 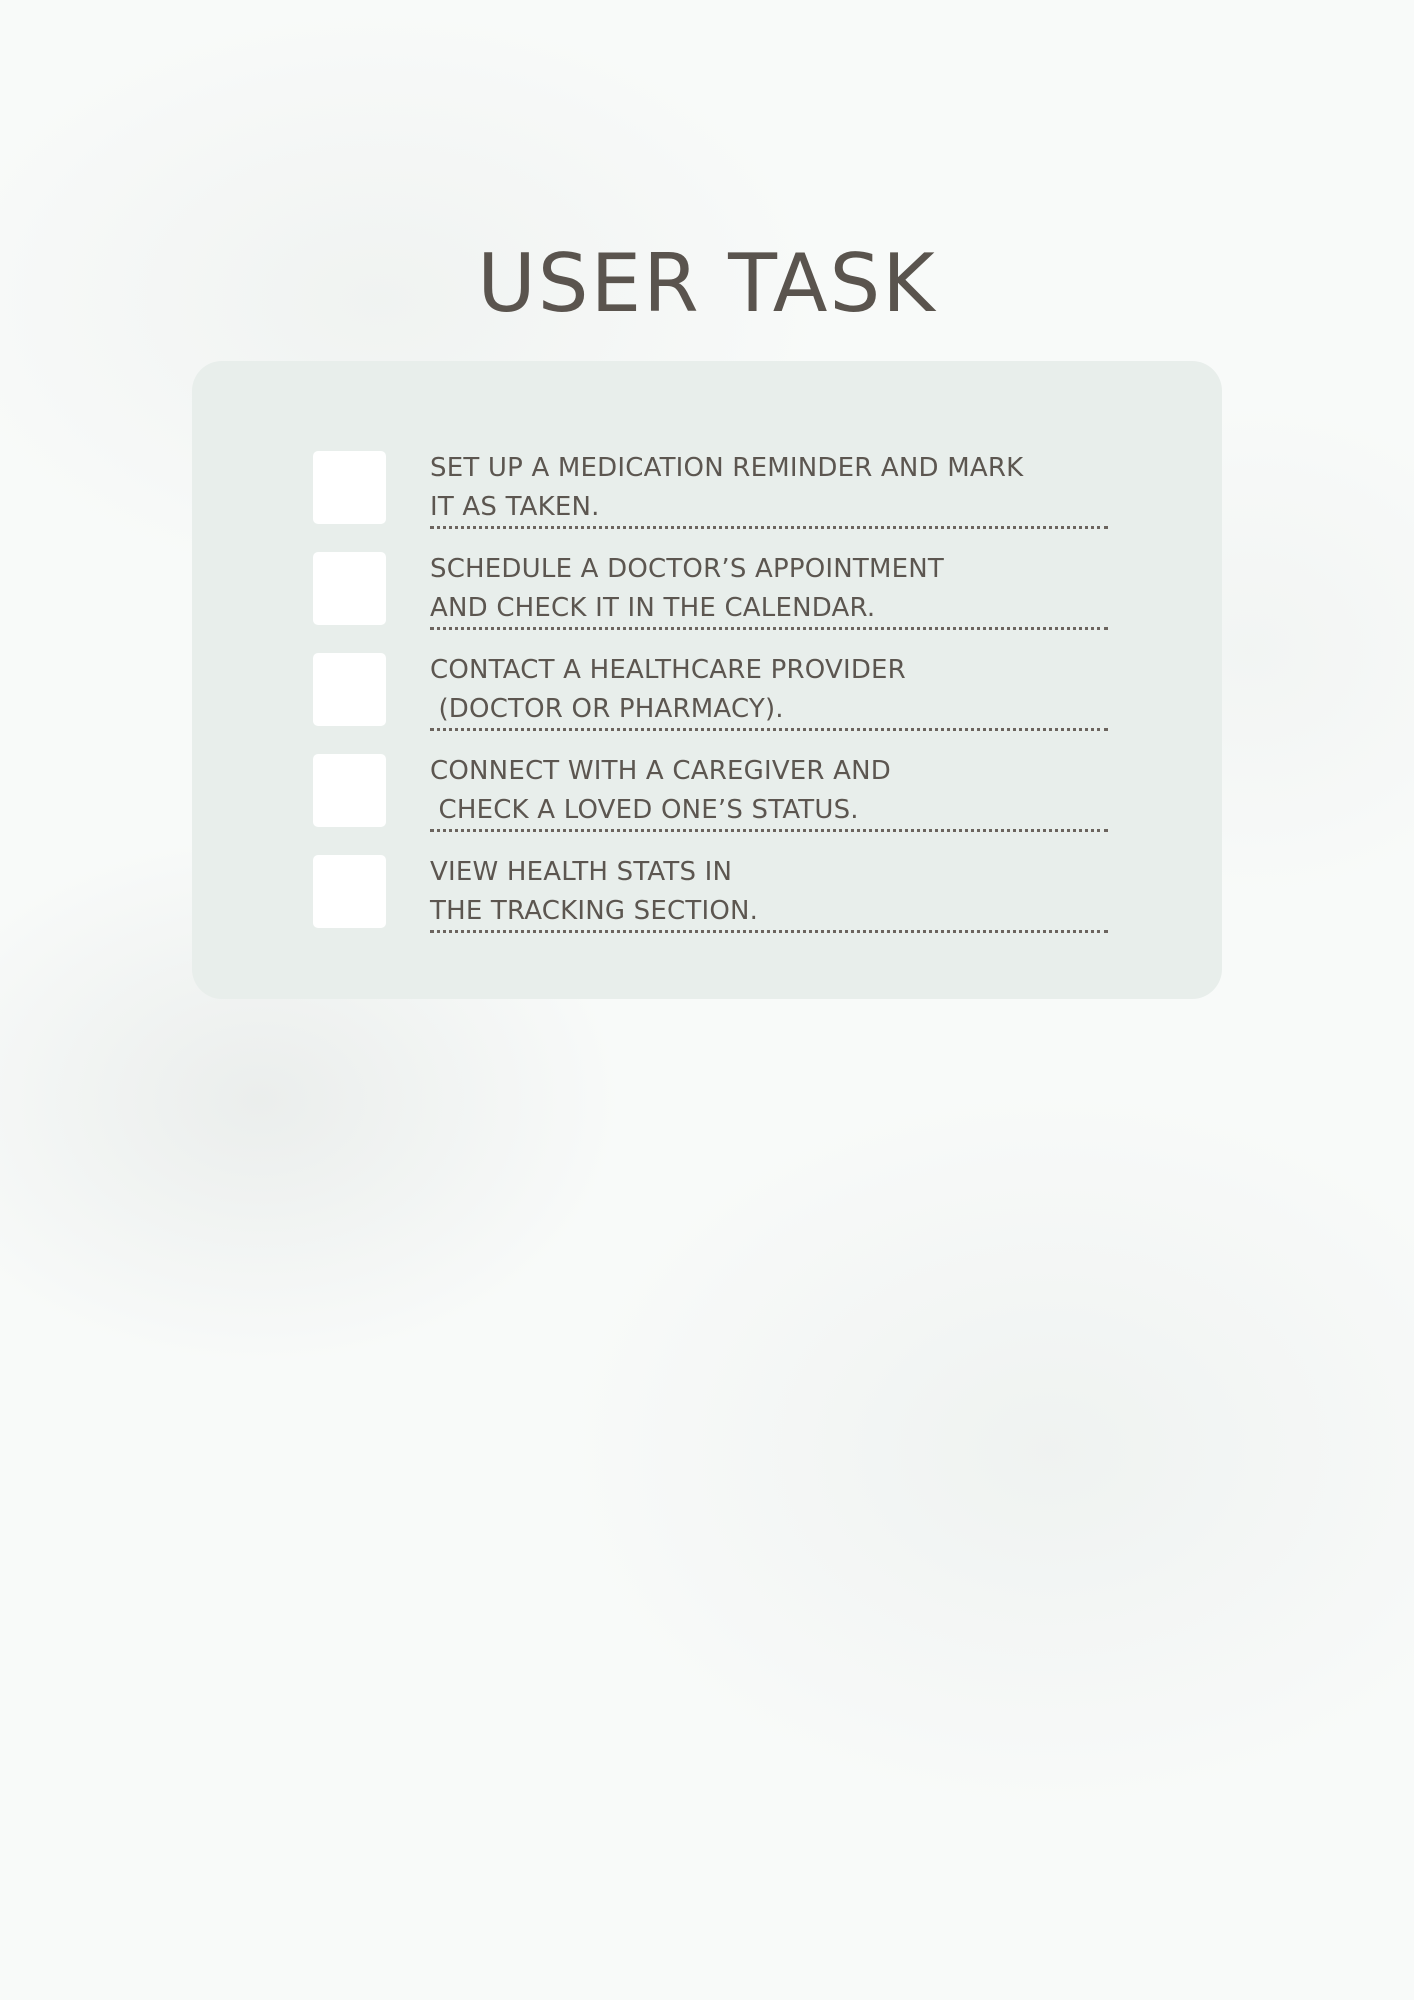 What do you see at coordinates (581, 872) in the screenshot?
I see `task-text-line: VIEW HEALTH STATS IN` at bounding box center [581, 872].